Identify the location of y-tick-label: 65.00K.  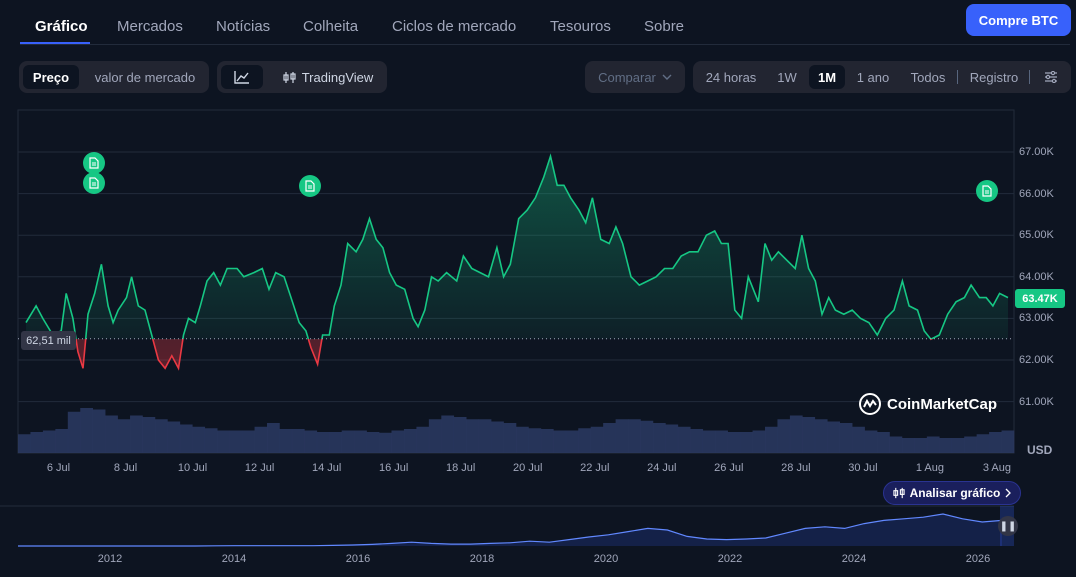
(1036, 235).